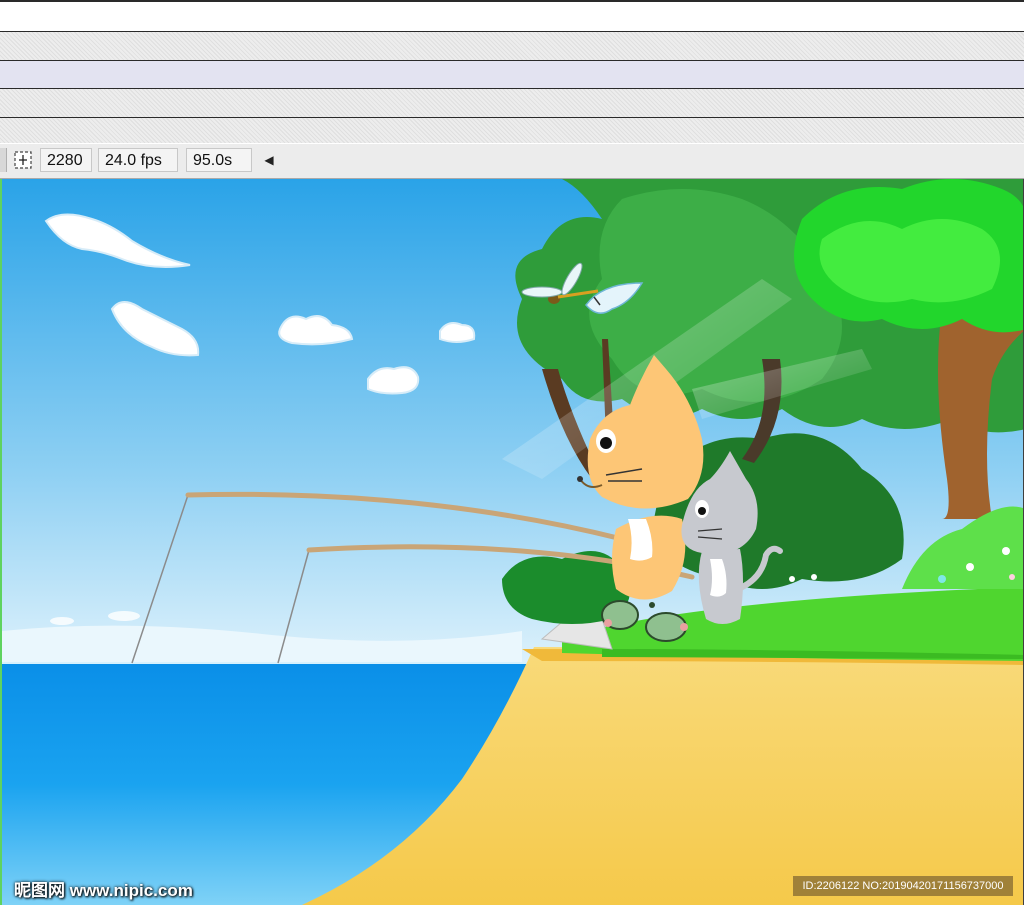  I want to click on scroll-left-arrow-icon: ◀, so click(269, 160).